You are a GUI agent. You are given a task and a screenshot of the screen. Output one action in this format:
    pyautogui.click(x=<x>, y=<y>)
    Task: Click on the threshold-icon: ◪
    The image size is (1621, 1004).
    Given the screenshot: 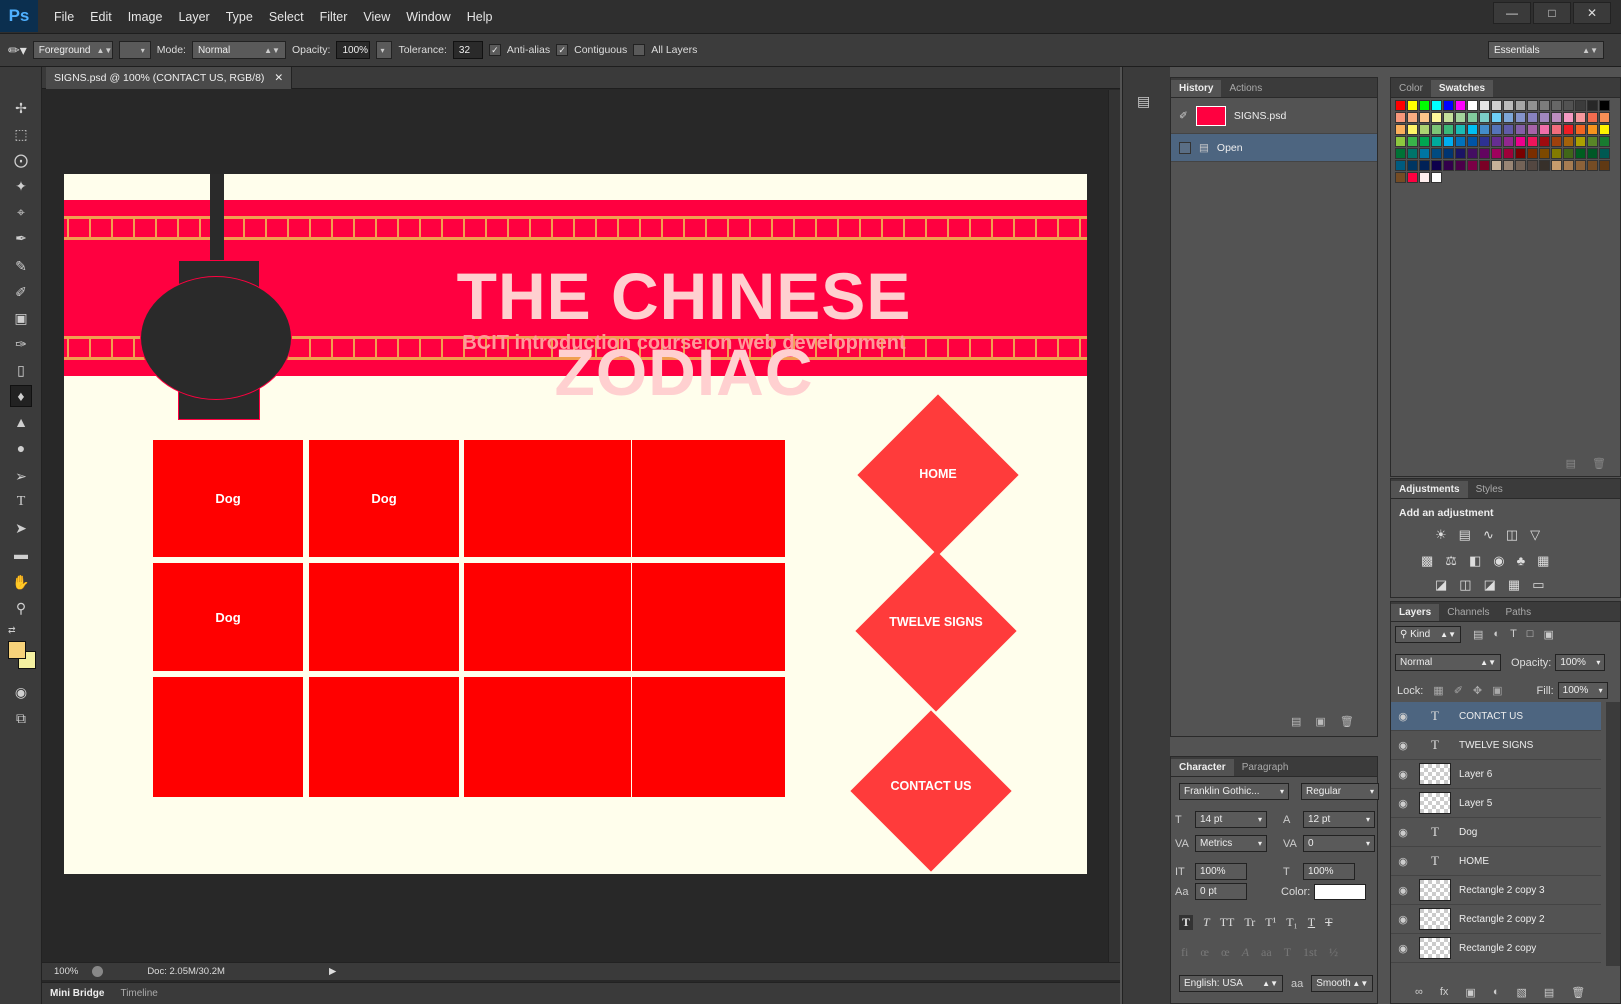 What is the action you would take?
    pyautogui.click(x=1490, y=585)
    